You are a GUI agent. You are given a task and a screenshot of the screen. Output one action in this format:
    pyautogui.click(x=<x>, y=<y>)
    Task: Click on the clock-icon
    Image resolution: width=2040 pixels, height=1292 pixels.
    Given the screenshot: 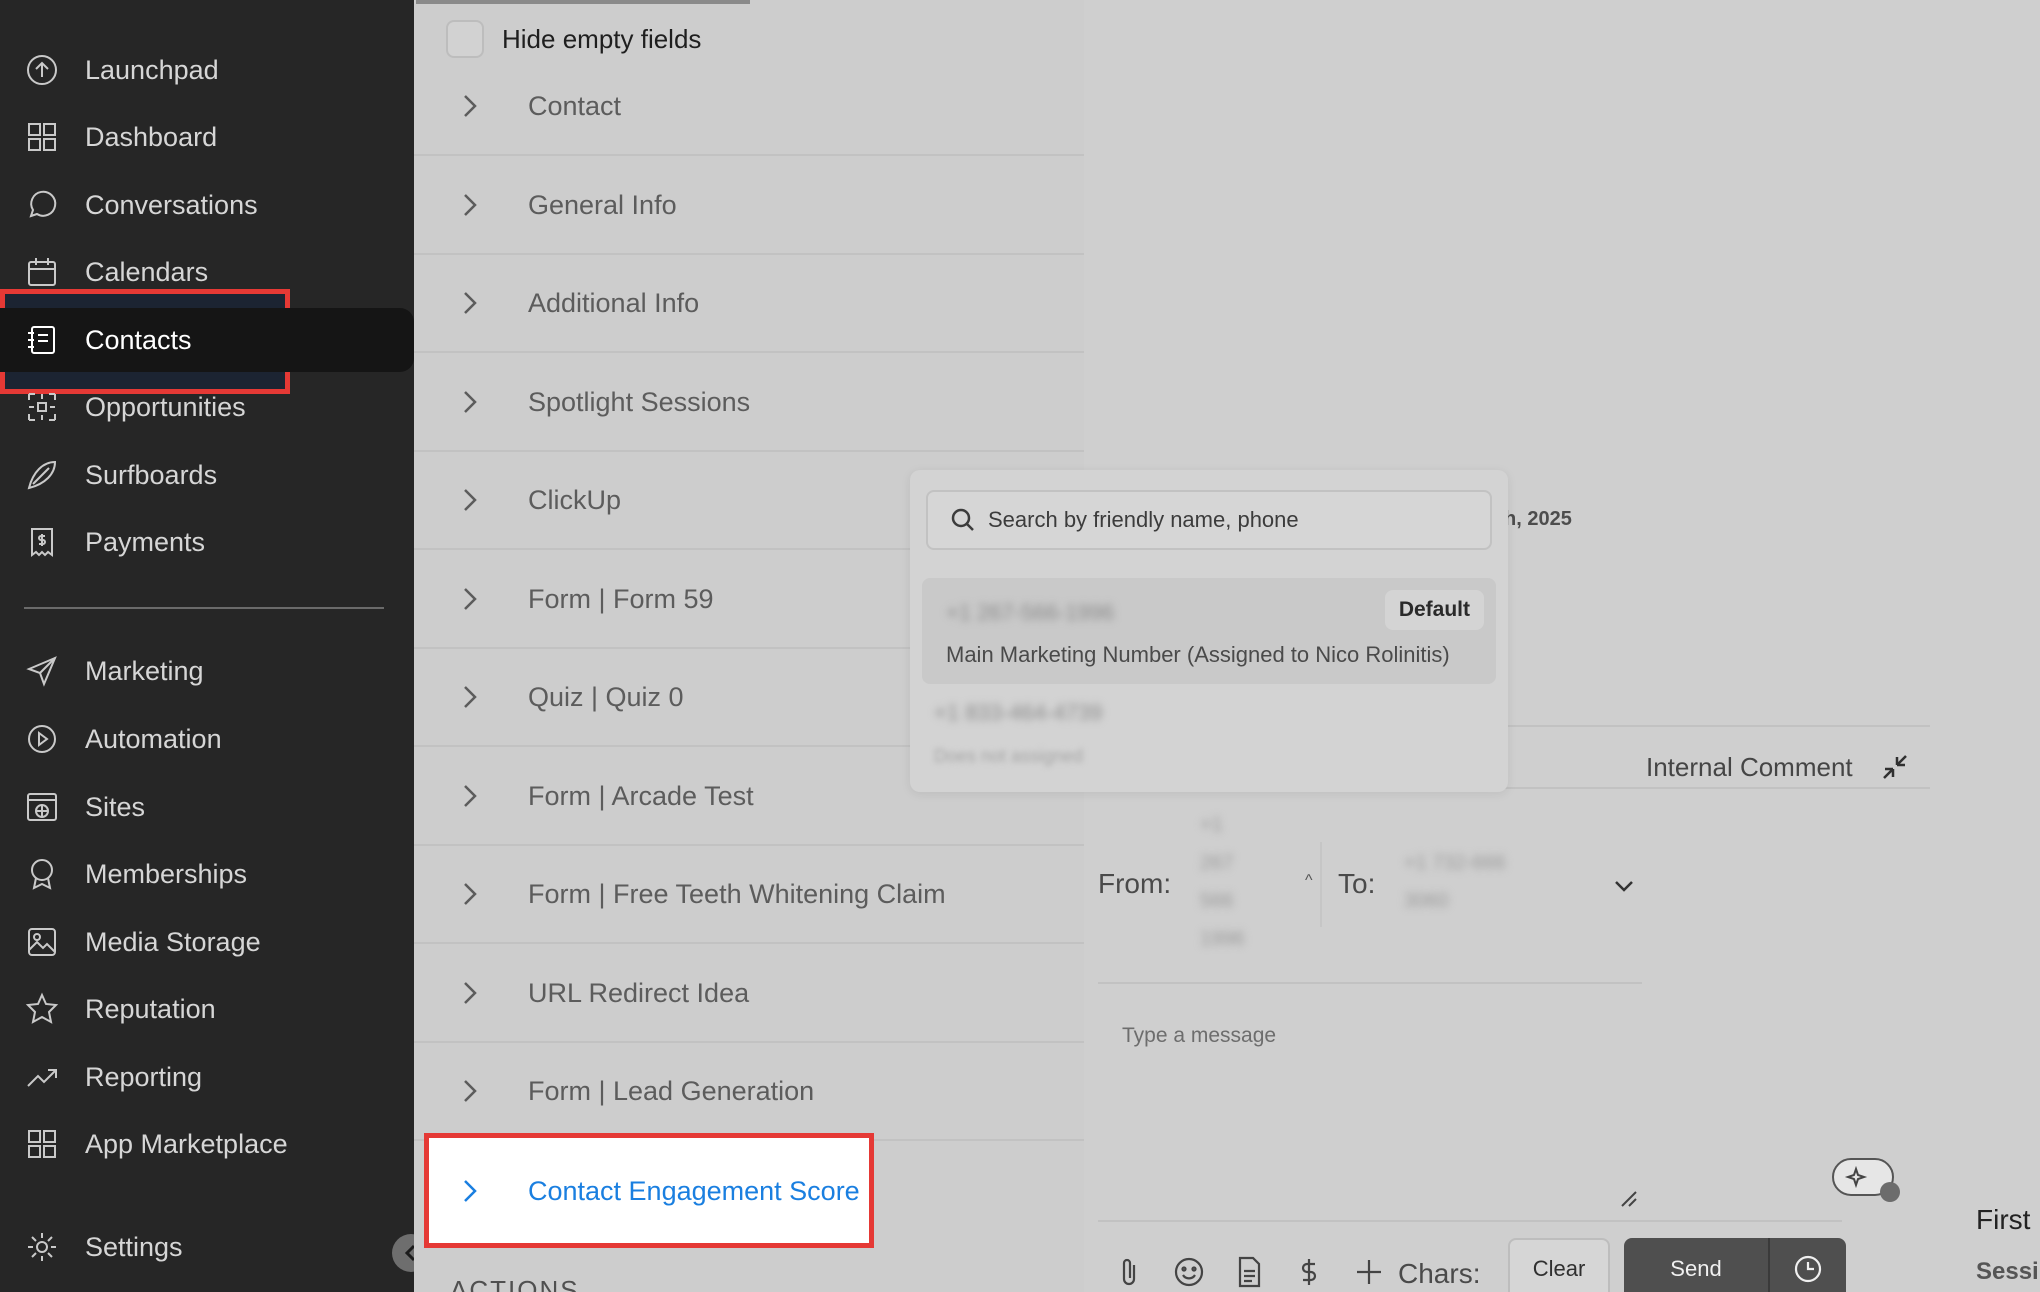 What is the action you would take?
    pyautogui.click(x=1808, y=1269)
    